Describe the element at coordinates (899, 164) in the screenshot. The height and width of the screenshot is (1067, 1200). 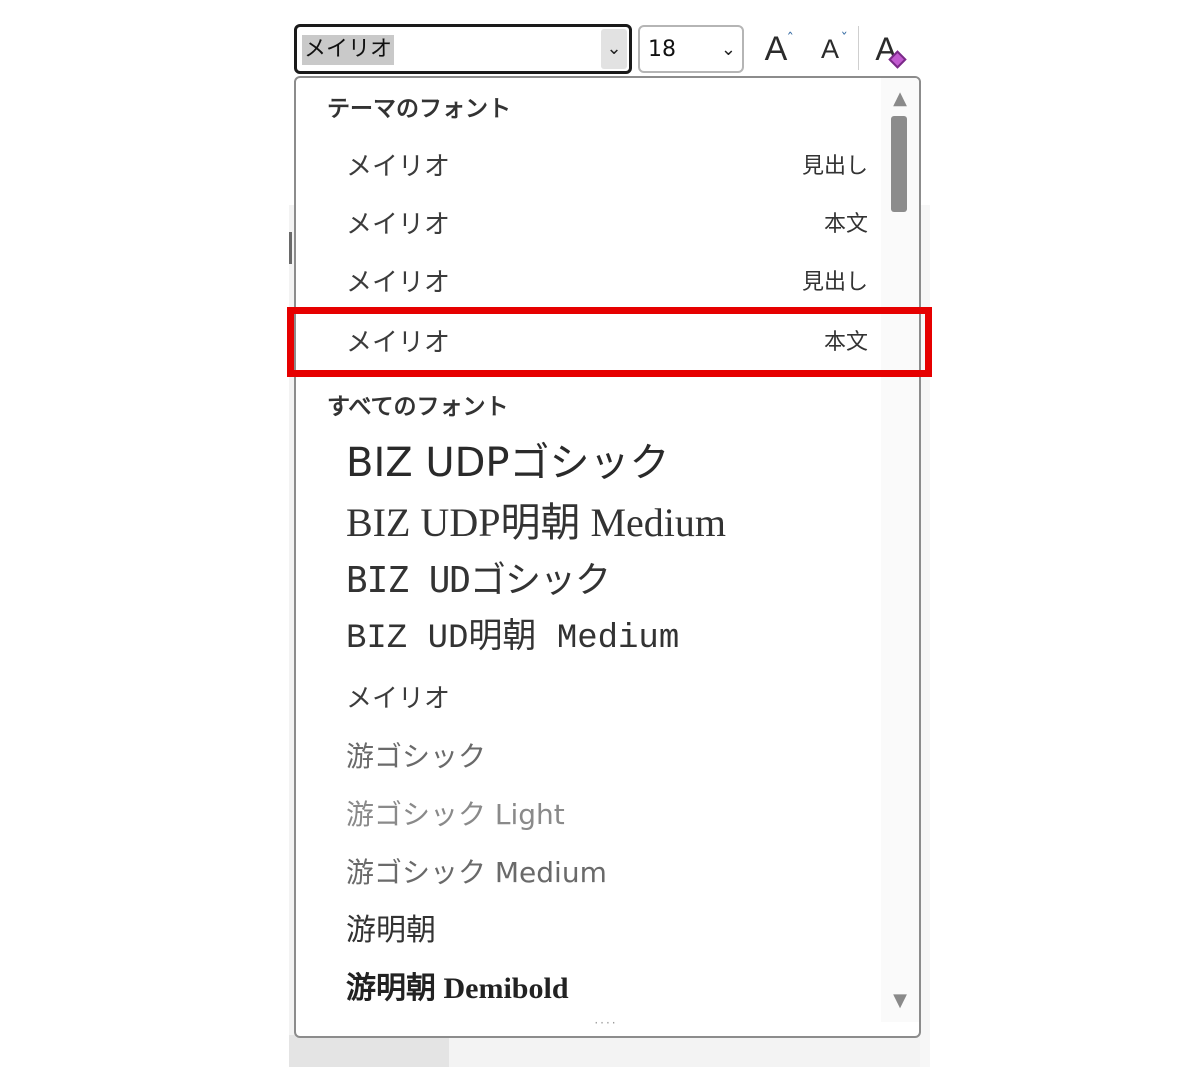
I see `scroll-thumb` at that location.